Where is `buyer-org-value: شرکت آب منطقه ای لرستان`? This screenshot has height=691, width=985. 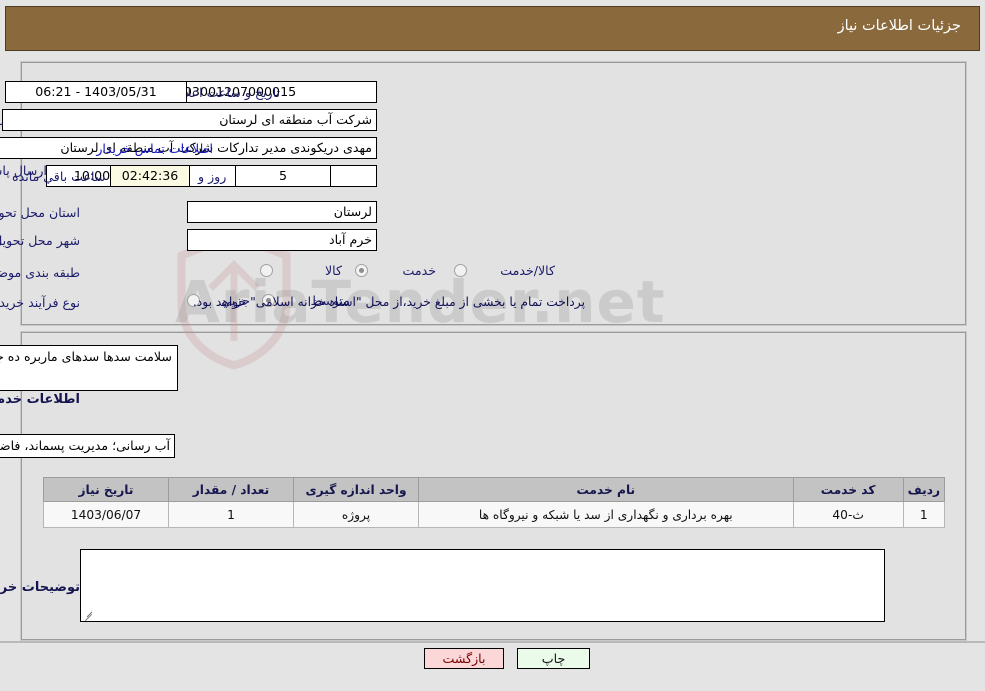 buyer-org-value: شرکت آب منطقه ای لرستان is located at coordinates (189, 120).